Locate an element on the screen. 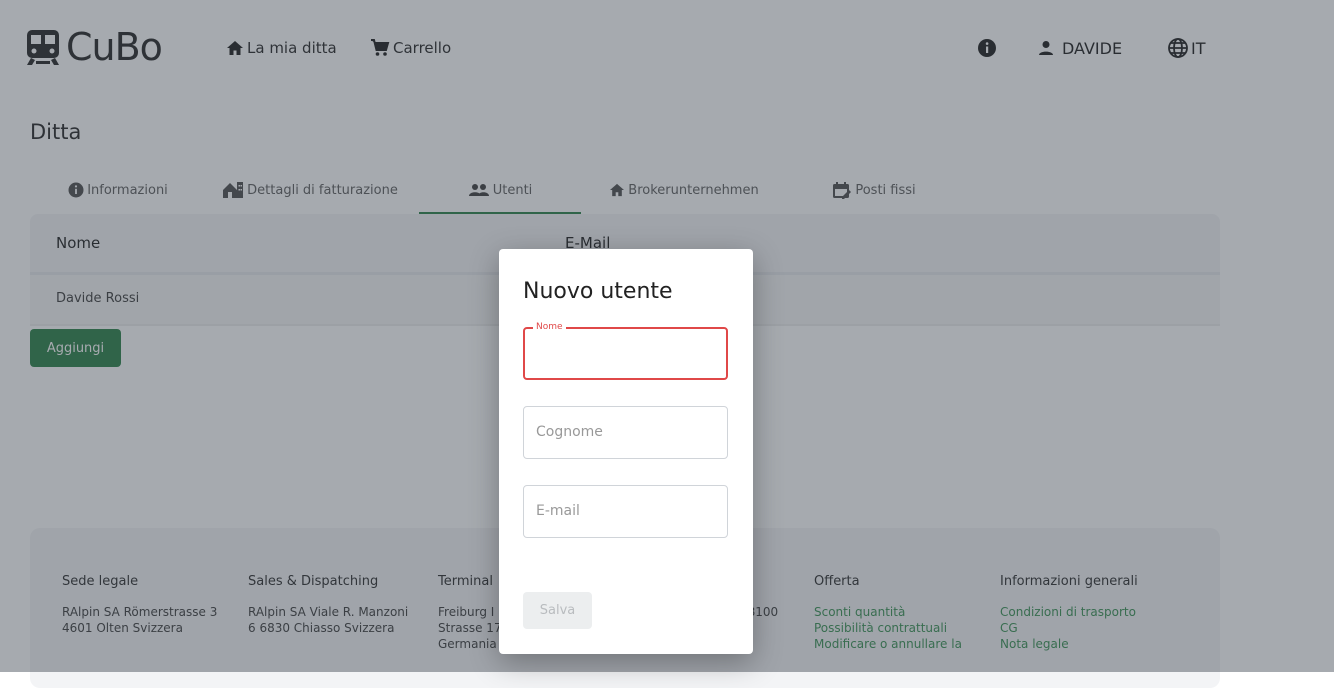  name-field: Nome is located at coordinates (625, 350).